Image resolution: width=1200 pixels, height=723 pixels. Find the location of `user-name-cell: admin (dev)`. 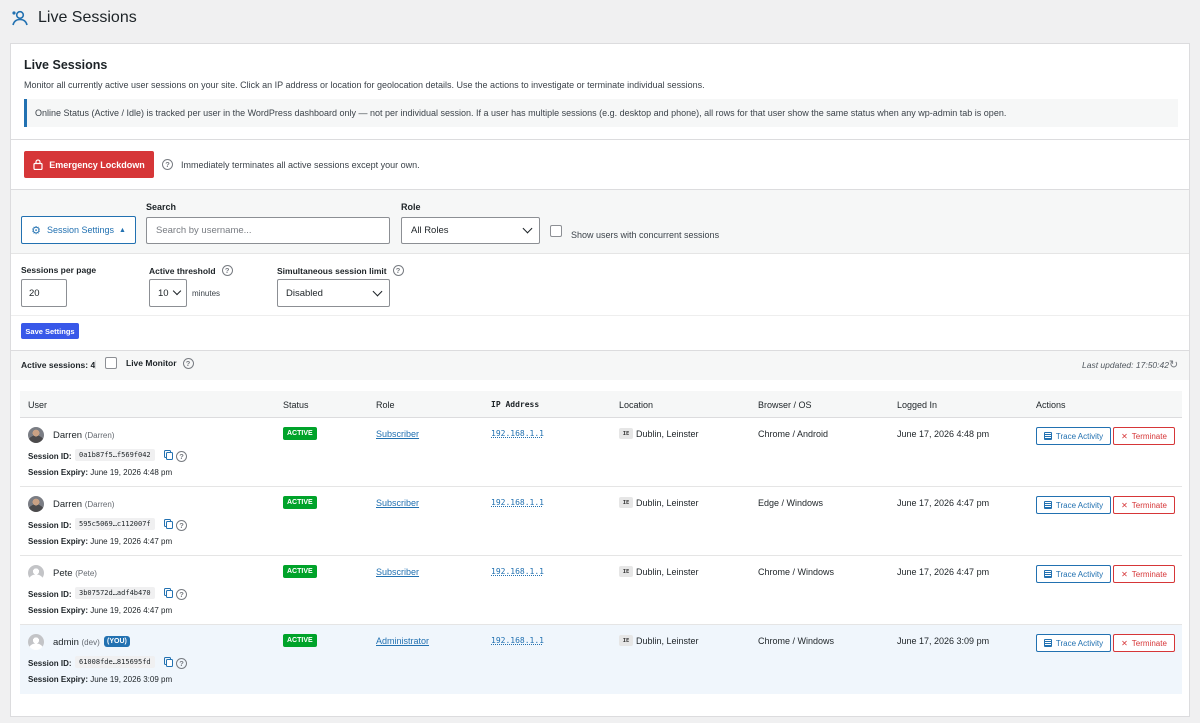

user-name-cell: admin (dev) is located at coordinates (76, 642).